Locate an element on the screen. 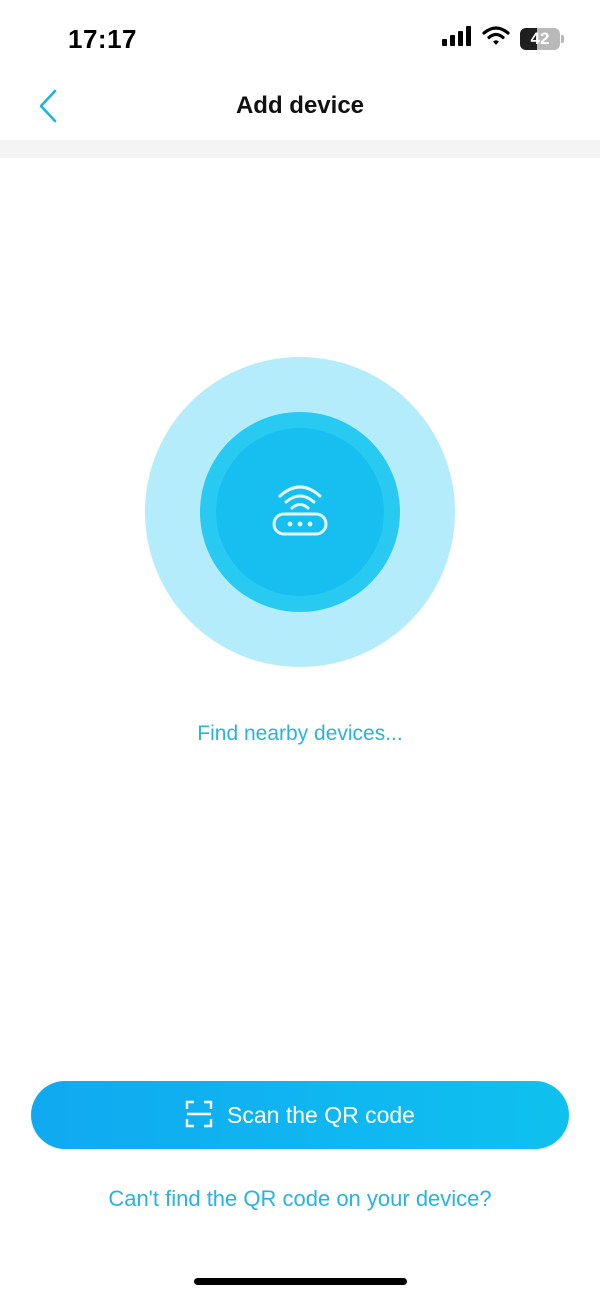 The width and height of the screenshot is (600, 1299). battery-percentage: 42 is located at coordinates (540, 38).